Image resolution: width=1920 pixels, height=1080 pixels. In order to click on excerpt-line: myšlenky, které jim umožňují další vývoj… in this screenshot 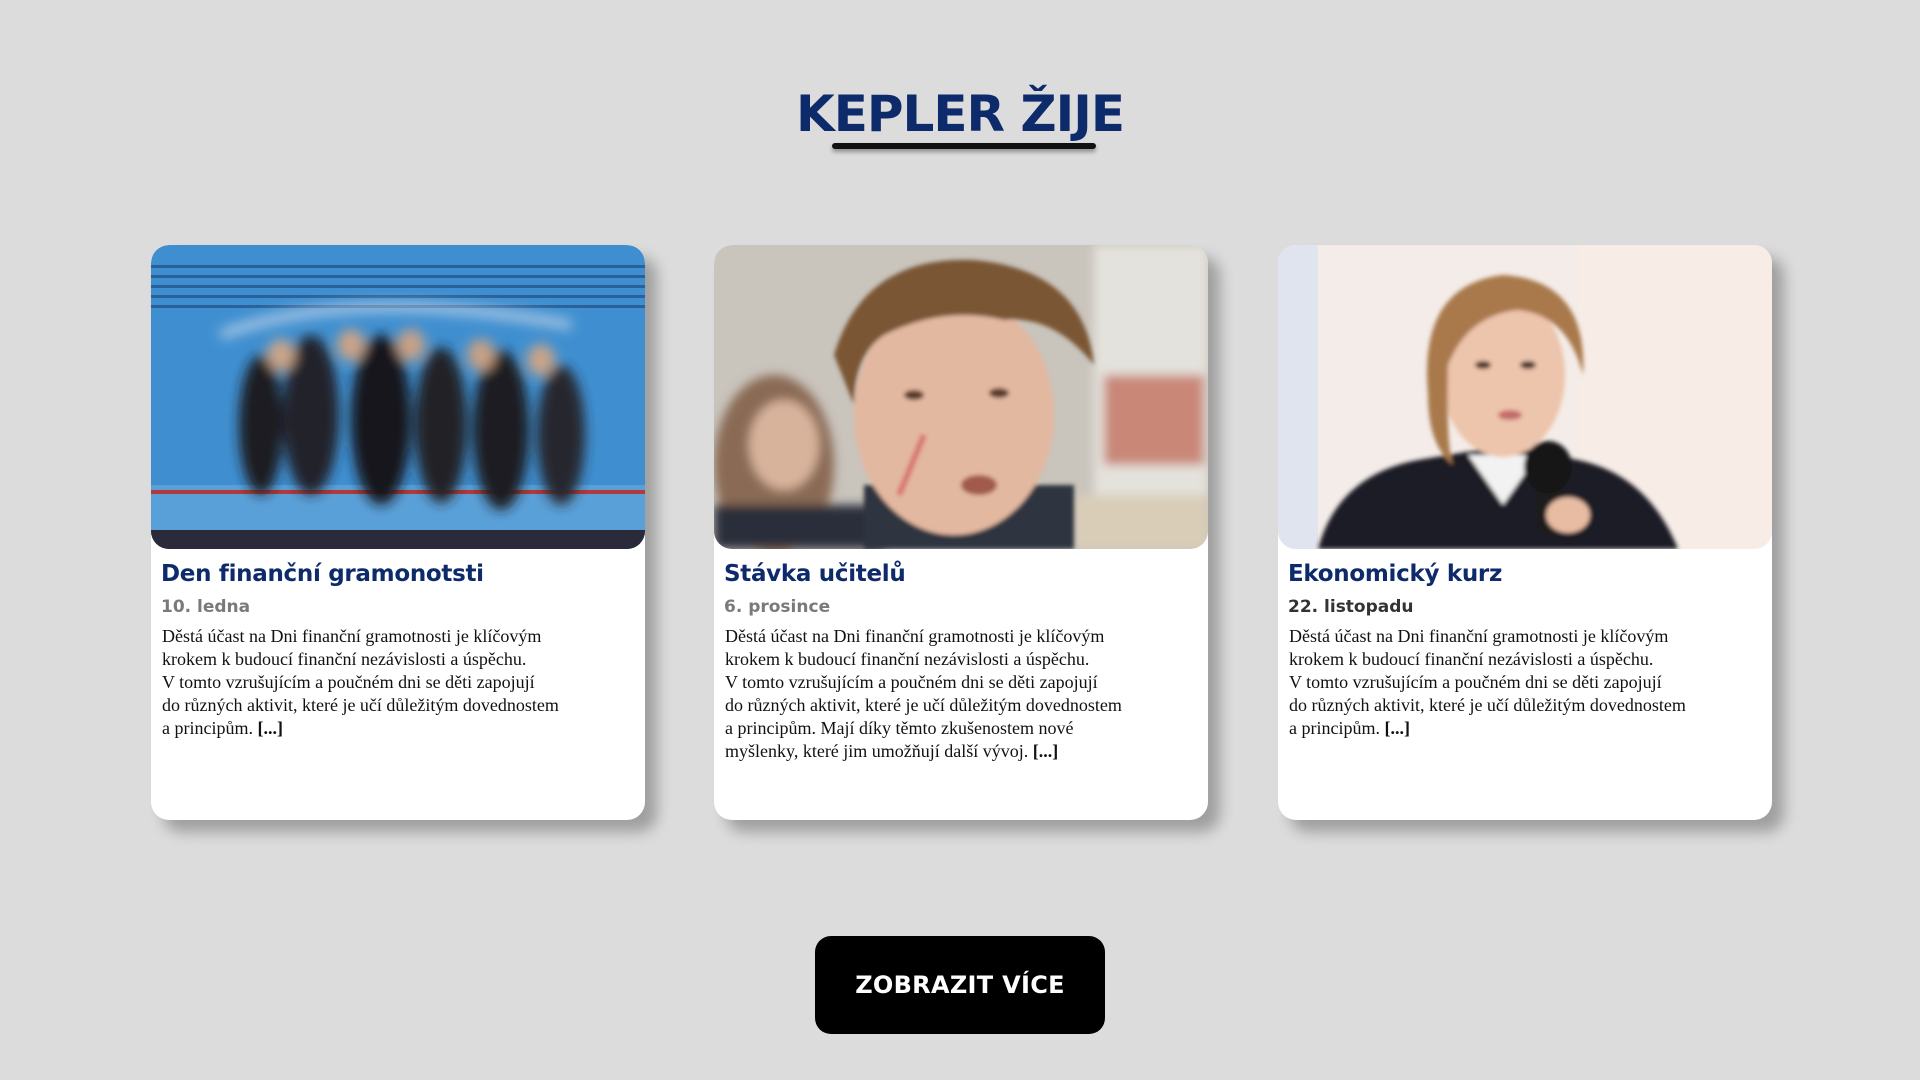, I will do `click(877, 751)`.